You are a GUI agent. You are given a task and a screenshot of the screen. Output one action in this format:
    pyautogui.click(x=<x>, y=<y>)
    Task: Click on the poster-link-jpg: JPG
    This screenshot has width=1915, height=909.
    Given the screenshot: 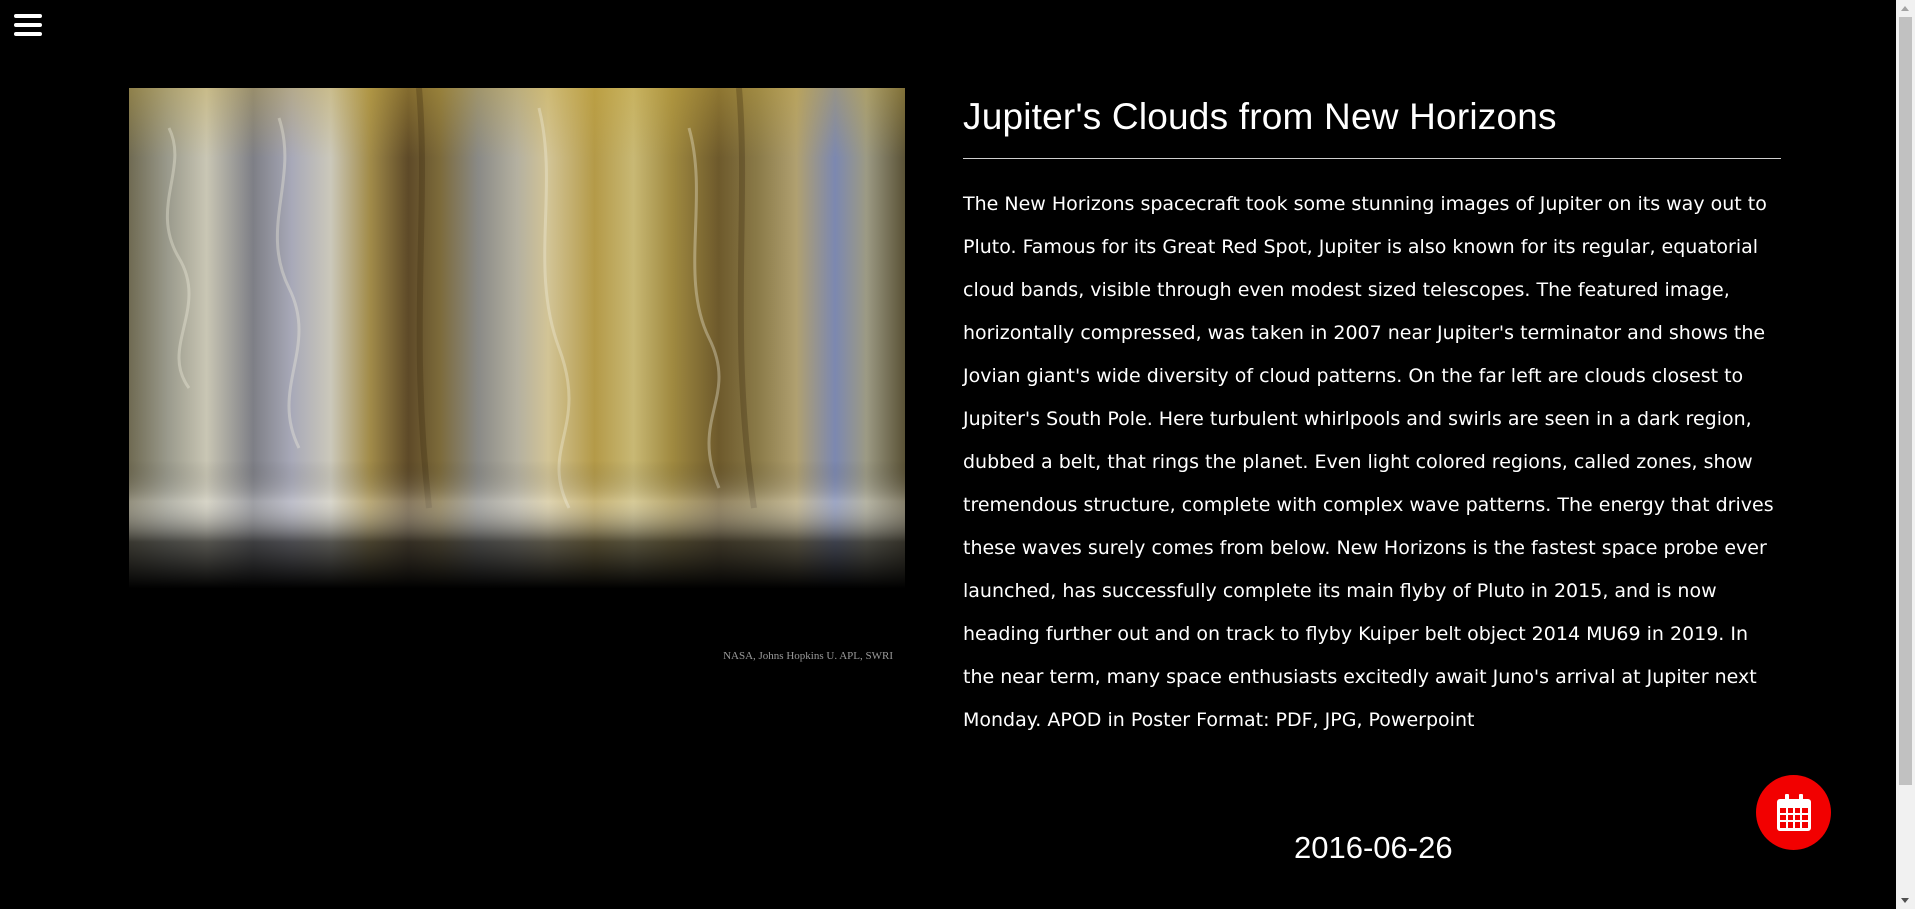 What is the action you would take?
    pyautogui.click(x=1341, y=720)
    